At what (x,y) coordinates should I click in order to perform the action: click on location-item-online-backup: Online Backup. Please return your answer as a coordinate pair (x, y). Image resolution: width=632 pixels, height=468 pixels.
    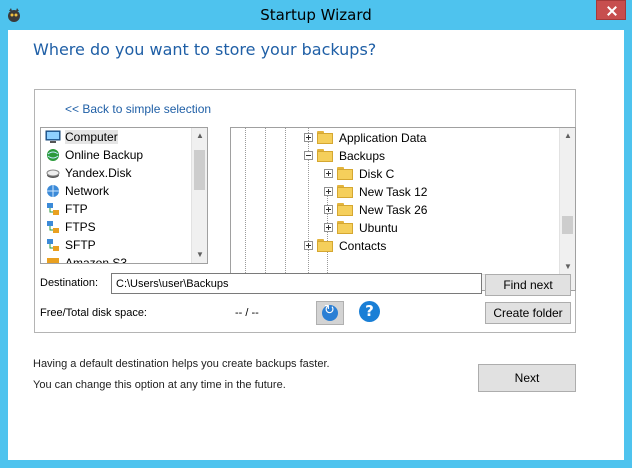
    Looking at the image, I should click on (116, 155).